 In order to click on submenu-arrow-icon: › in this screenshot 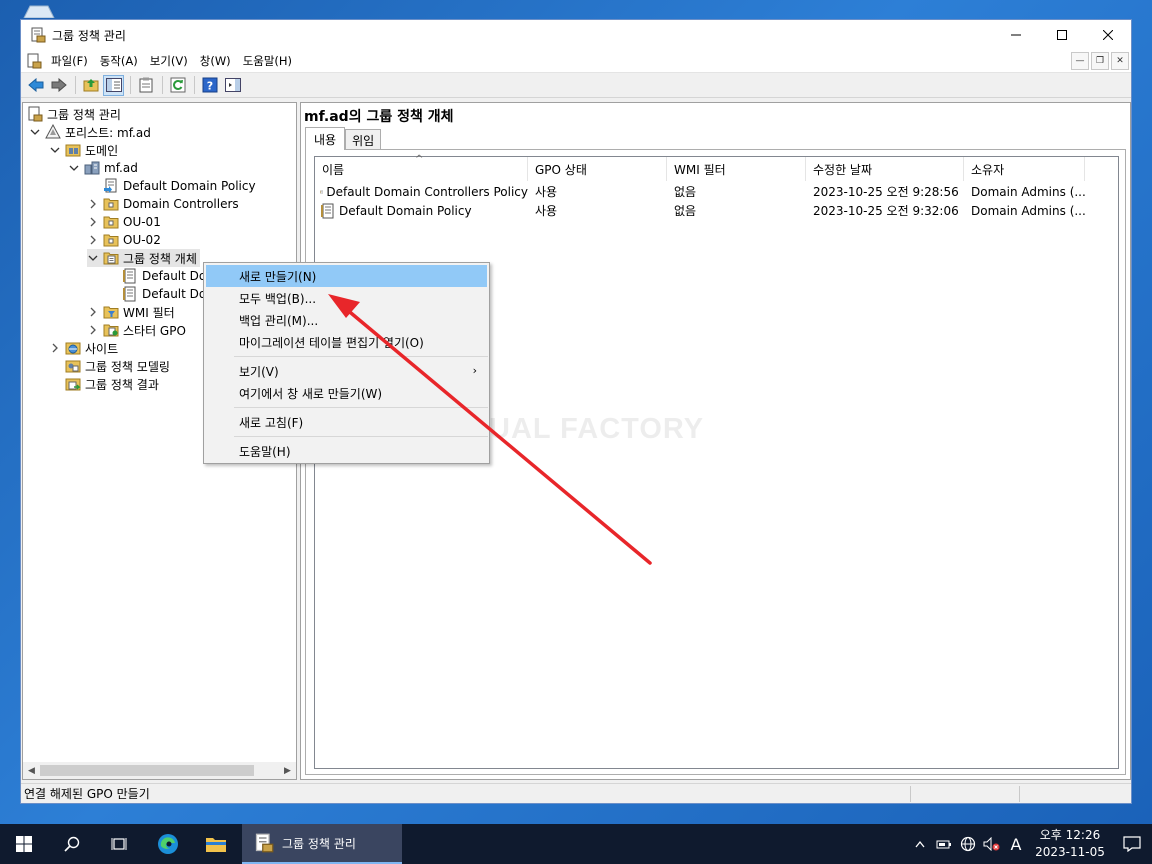, I will do `click(474, 370)`.